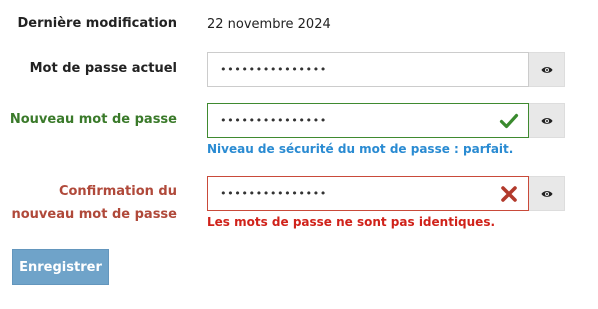 This screenshot has height=309, width=598. Describe the element at coordinates (97, 23) in the screenshot. I see `last-modified-label: Dernière modification` at that location.